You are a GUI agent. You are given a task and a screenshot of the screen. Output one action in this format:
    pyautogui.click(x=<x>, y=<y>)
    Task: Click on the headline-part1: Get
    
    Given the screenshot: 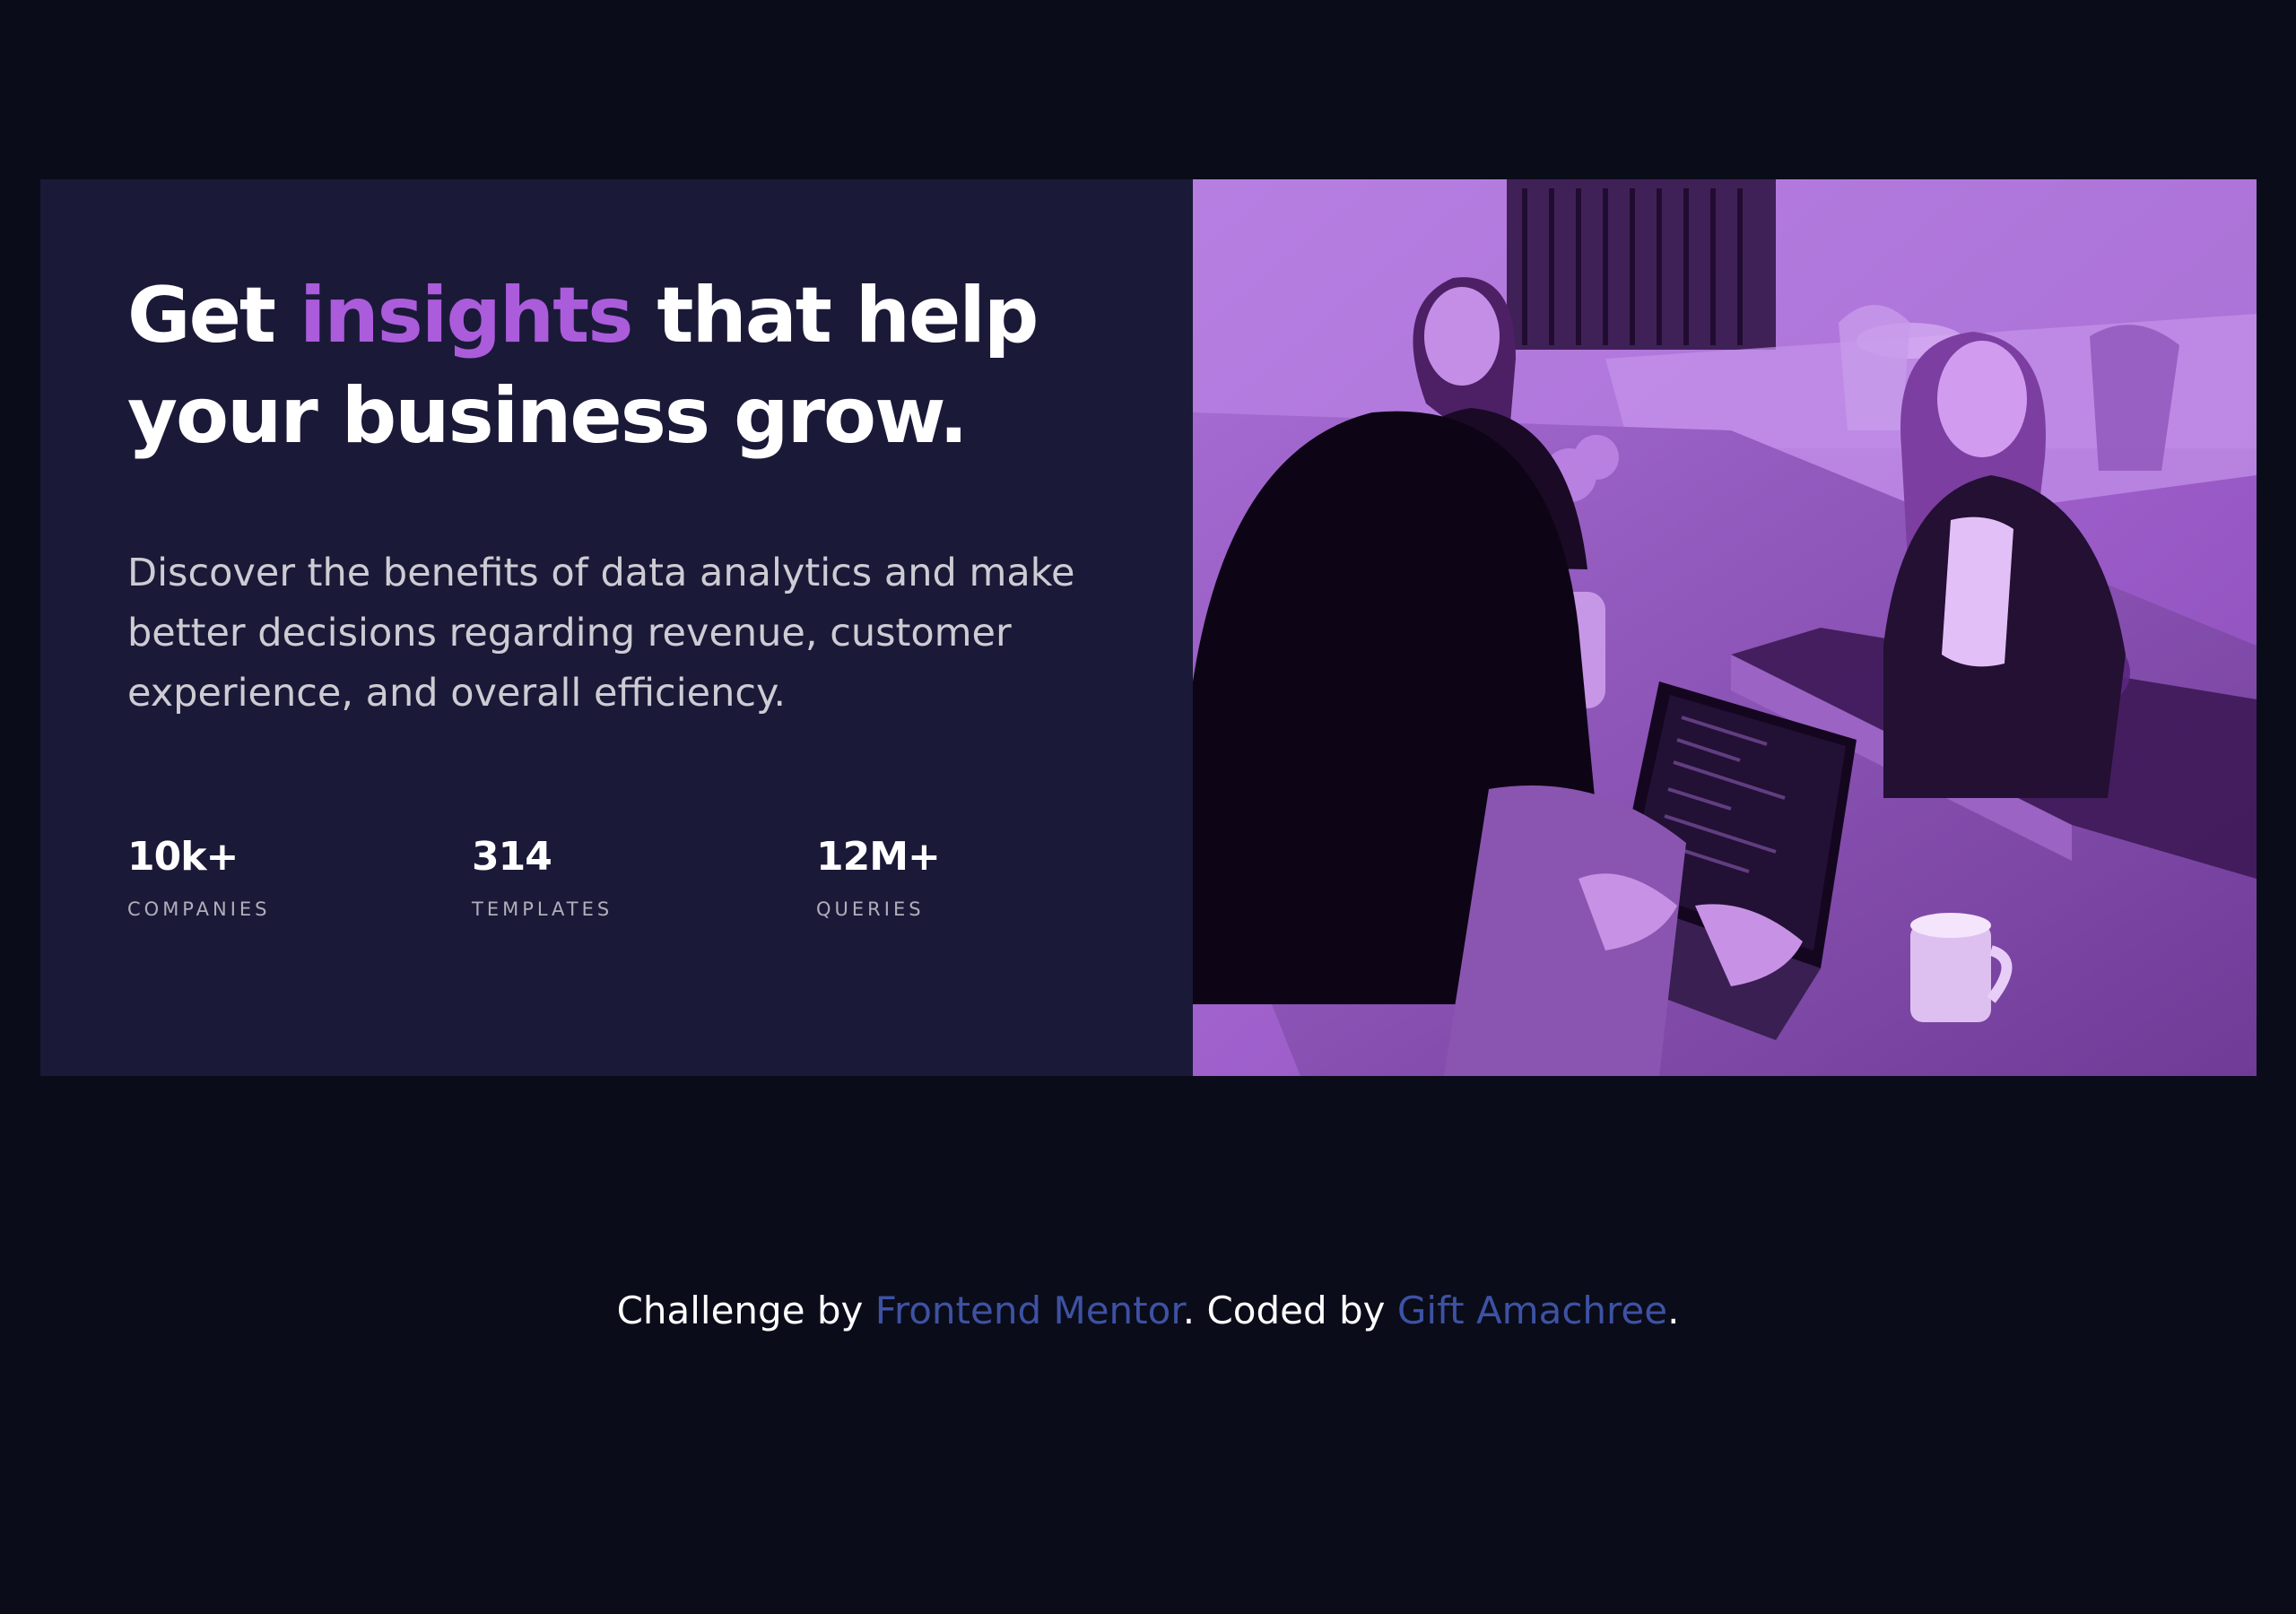 What is the action you would take?
    pyautogui.click(x=213, y=315)
    